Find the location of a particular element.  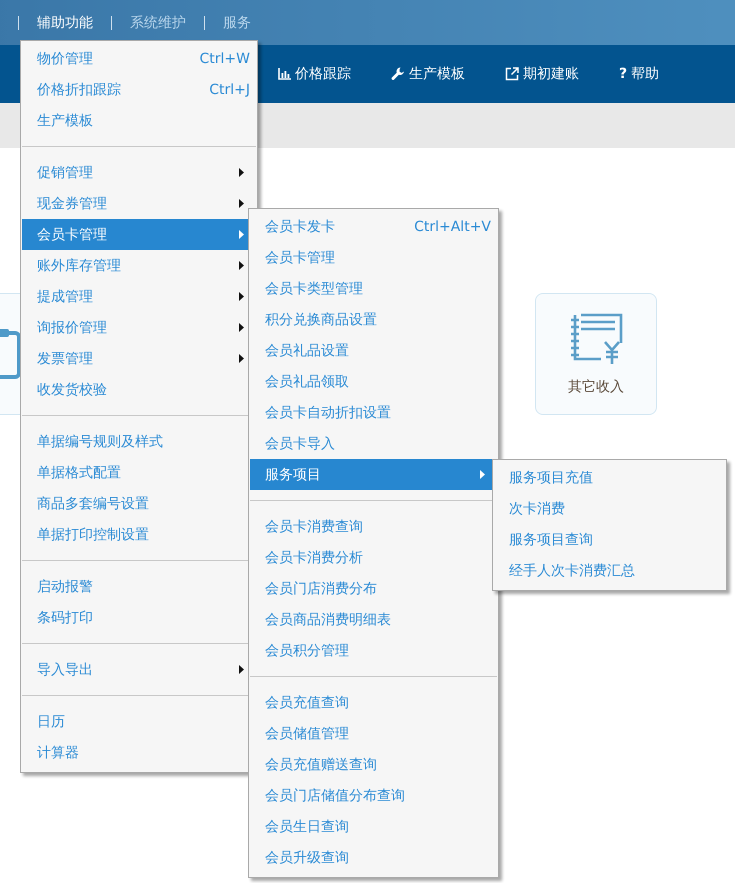

toolbar-button: 期初建账 is located at coordinates (542, 74).